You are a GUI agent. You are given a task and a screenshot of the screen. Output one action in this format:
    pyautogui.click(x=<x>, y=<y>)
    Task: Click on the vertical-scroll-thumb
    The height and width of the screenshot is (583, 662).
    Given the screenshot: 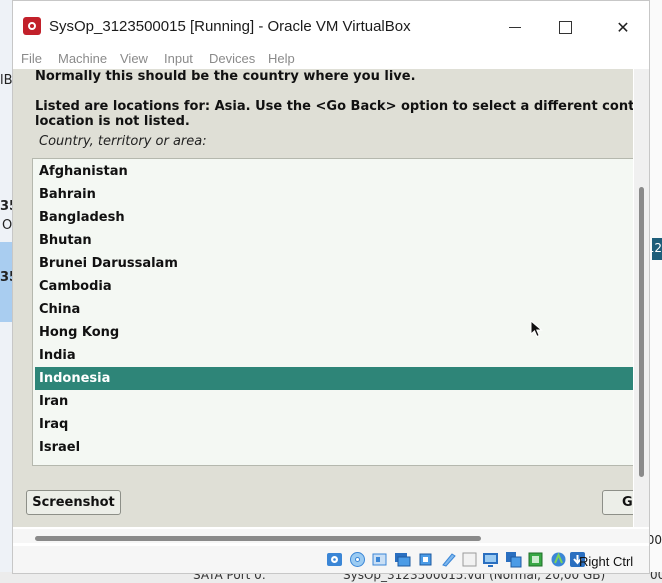 What is the action you would take?
    pyautogui.click(x=641, y=332)
    